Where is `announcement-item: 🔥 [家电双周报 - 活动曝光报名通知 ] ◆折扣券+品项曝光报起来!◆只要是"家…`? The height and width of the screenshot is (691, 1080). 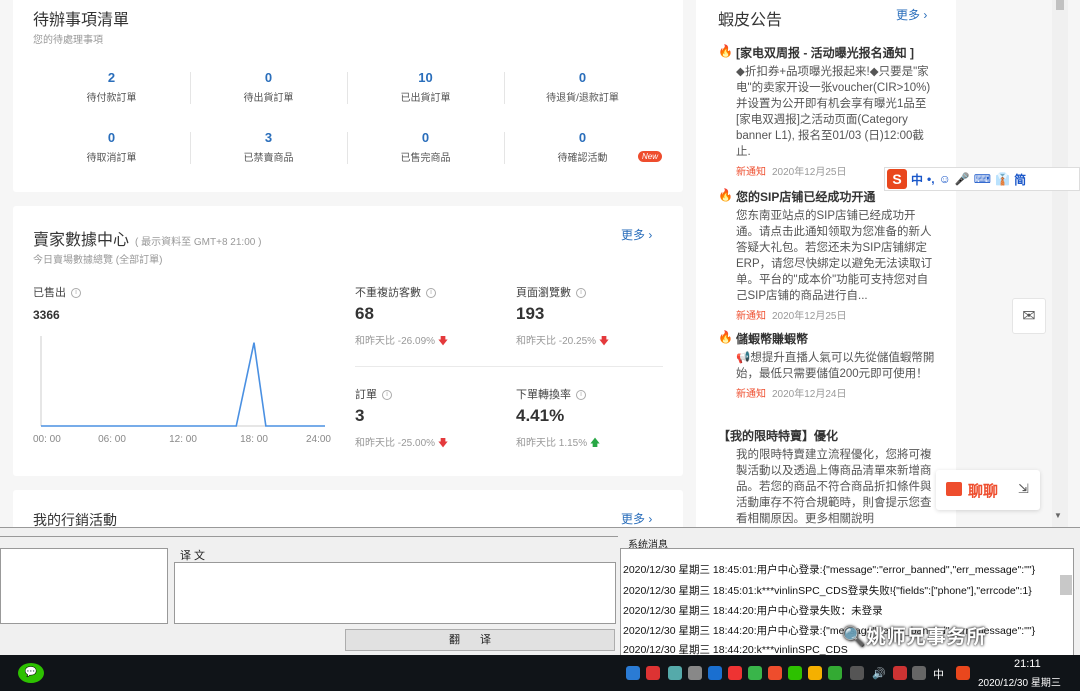 announcement-item: 🔥 [家电双周报 - 活动曝光报名通知 ] ◆折扣券+品项曝光报起来!◆只要是"家… is located at coordinates (828, 111).